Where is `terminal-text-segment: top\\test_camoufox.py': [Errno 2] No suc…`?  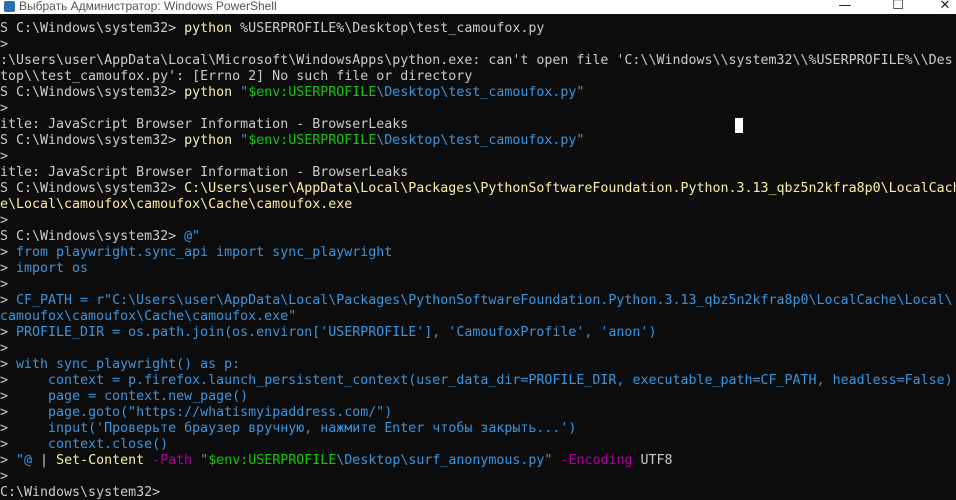
terminal-text-segment: top\\test_camoufox.py': [Errno 2] No suc… is located at coordinates (236, 76).